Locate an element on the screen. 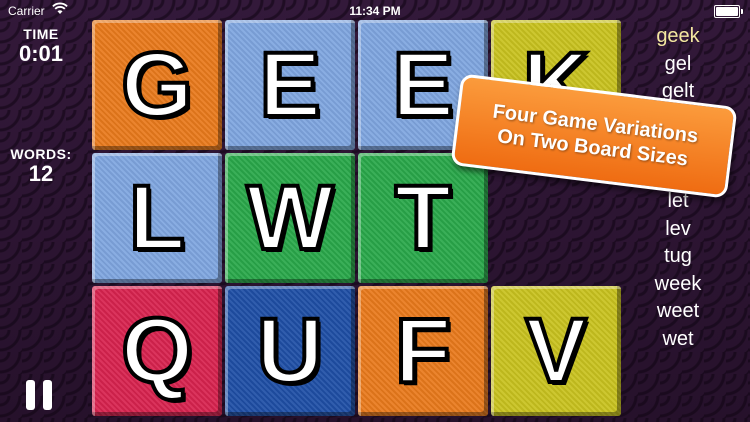 This screenshot has height=422, width=750. tile-letter: V is located at coordinates (555, 351).